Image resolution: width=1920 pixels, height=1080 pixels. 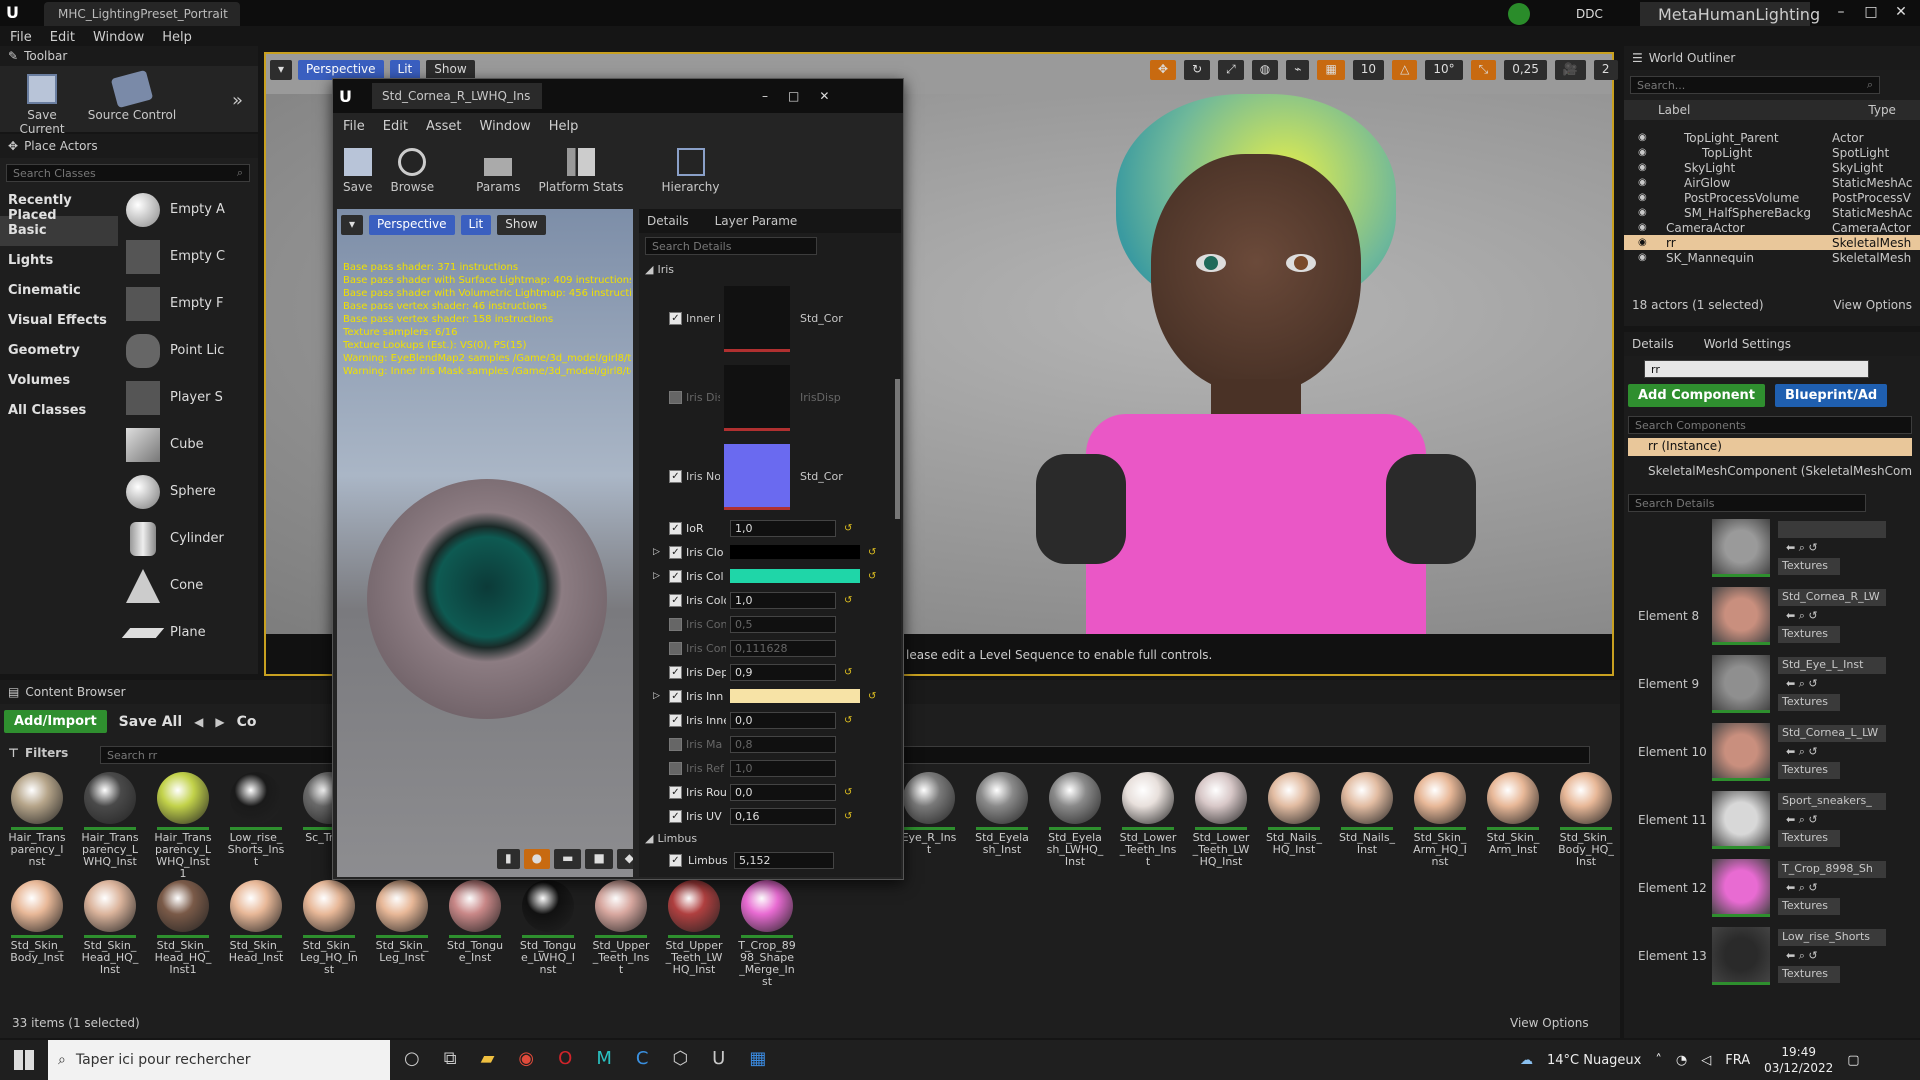 I want to click on save-all-button: Save All, so click(x=150, y=722).